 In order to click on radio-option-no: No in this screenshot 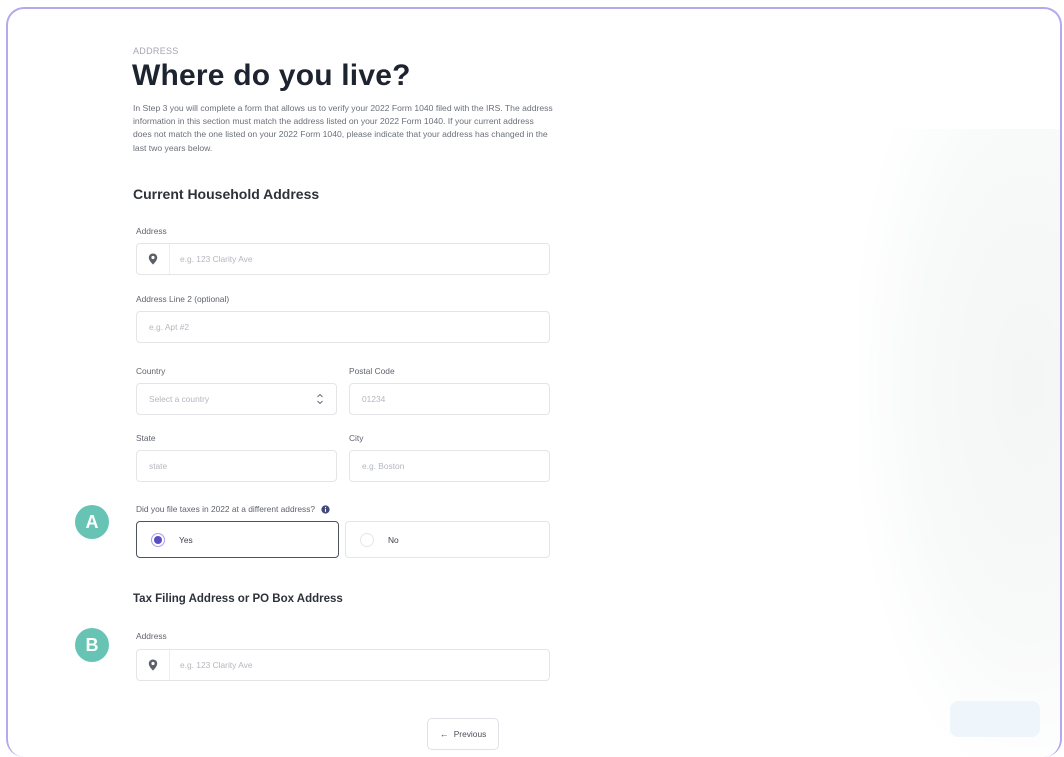, I will do `click(447, 539)`.